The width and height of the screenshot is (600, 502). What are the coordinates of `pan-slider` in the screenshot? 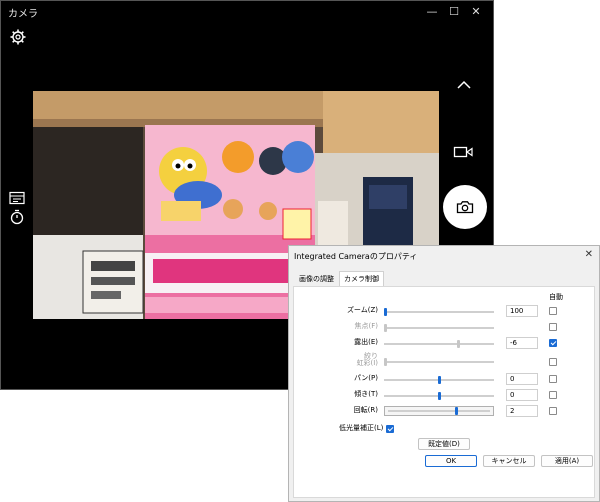 It's located at (439, 380).